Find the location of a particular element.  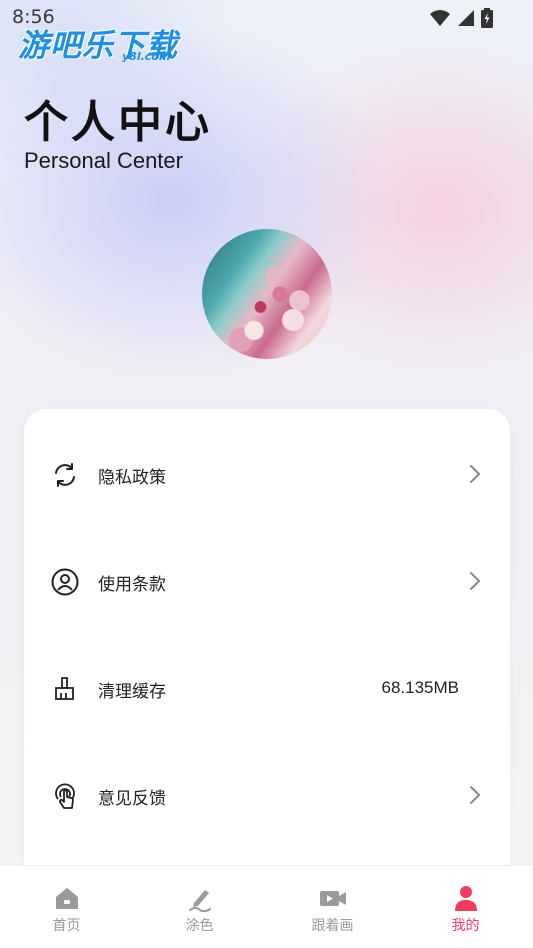

page-subtitle: Personal Center is located at coordinates (103, 160).